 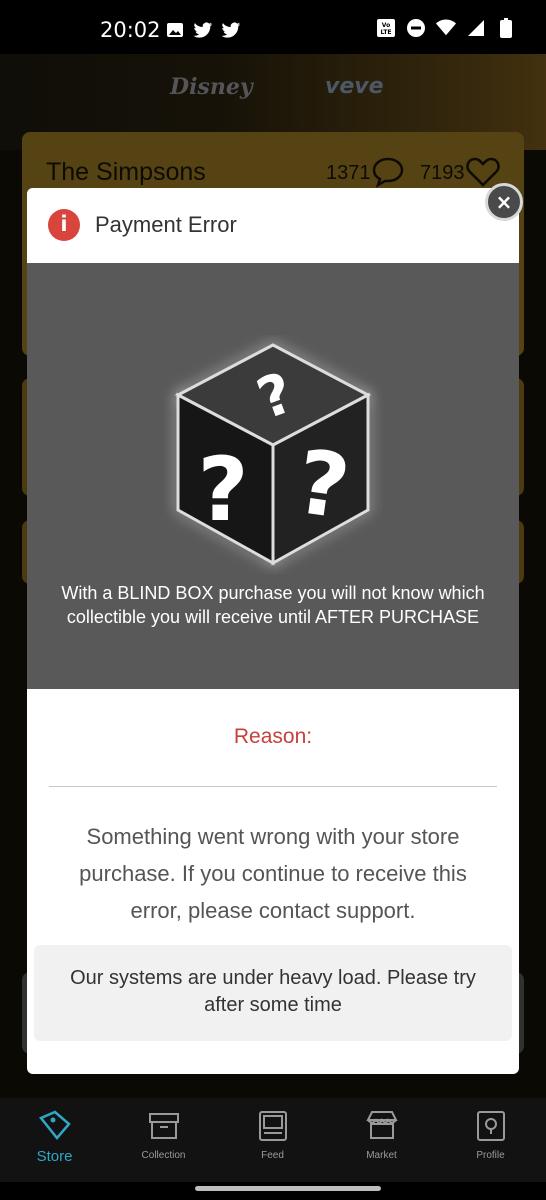 I want to click on archive-box-icon, so click(x=163, y=1126).